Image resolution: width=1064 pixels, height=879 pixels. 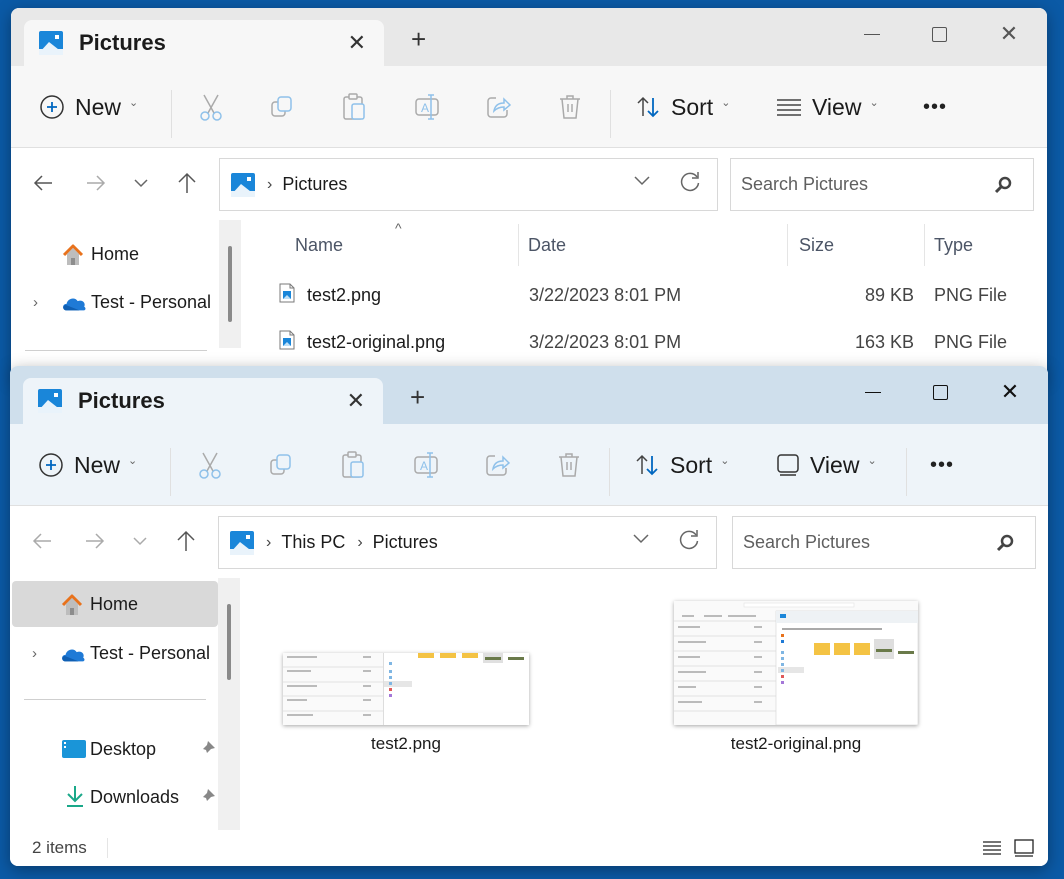 I want to click on arrow-left-icon, so click(x=42, y=183).